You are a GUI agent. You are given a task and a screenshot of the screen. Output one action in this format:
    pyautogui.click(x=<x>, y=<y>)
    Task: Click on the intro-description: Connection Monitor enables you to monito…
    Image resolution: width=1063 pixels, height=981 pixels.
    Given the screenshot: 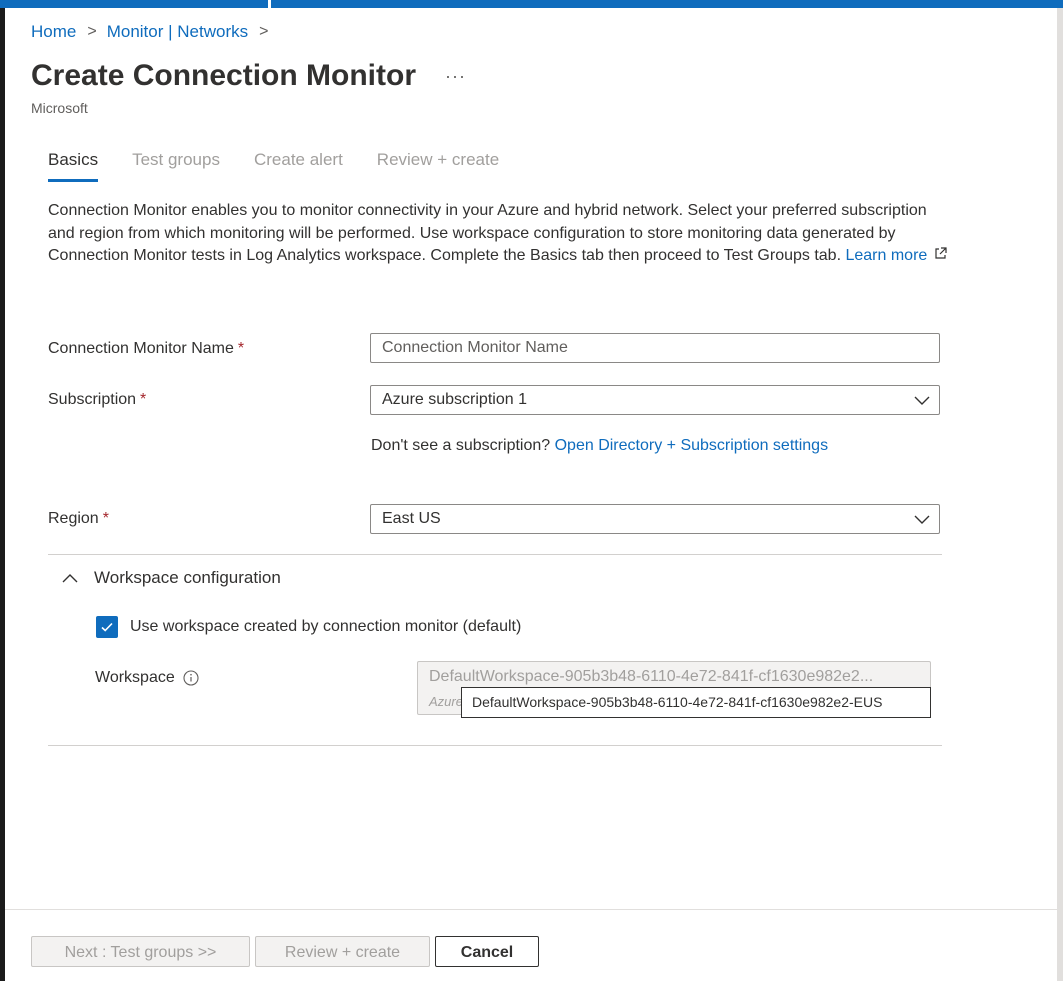 What is the action you would take?
    pyautogui.click(x=498, y=234)
    